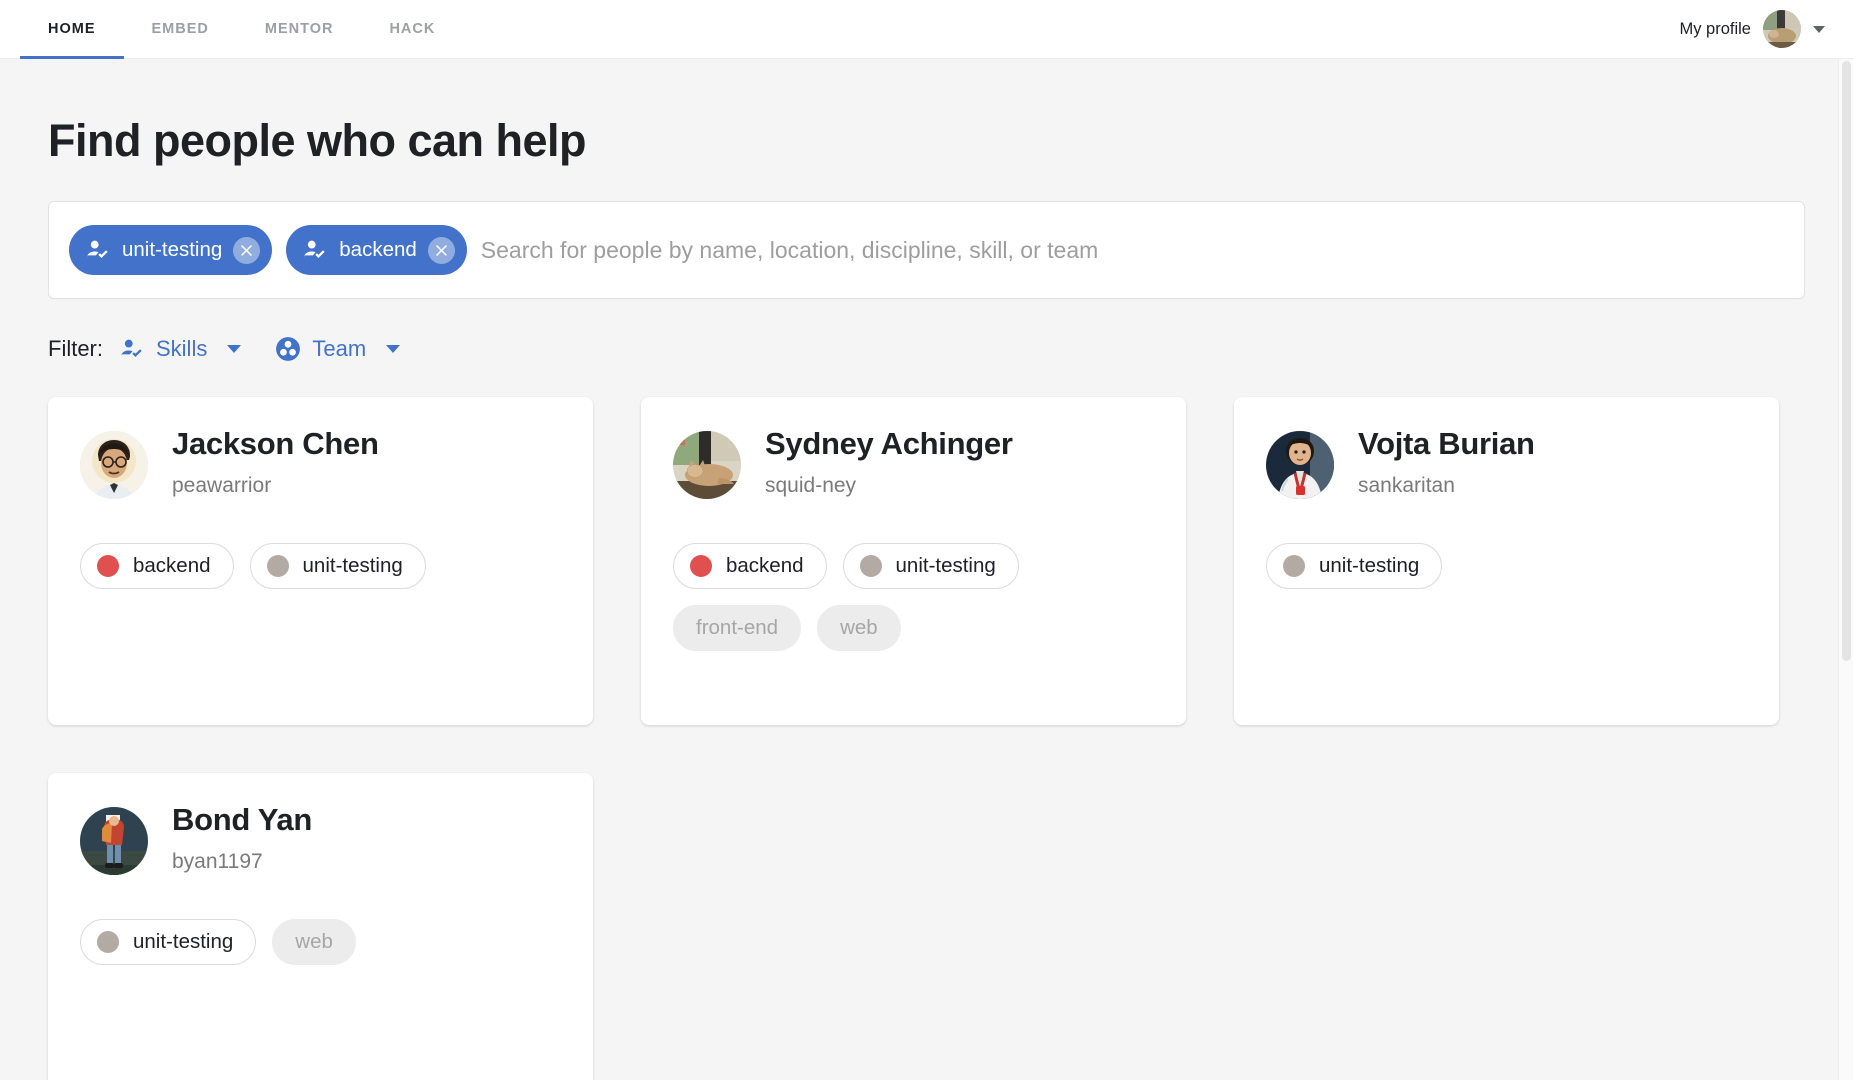 This screenshot has width=1853, height=1080. I want to click on nav-tab-list: HOME EMBED MENTOR HACK, so click(231, 29).